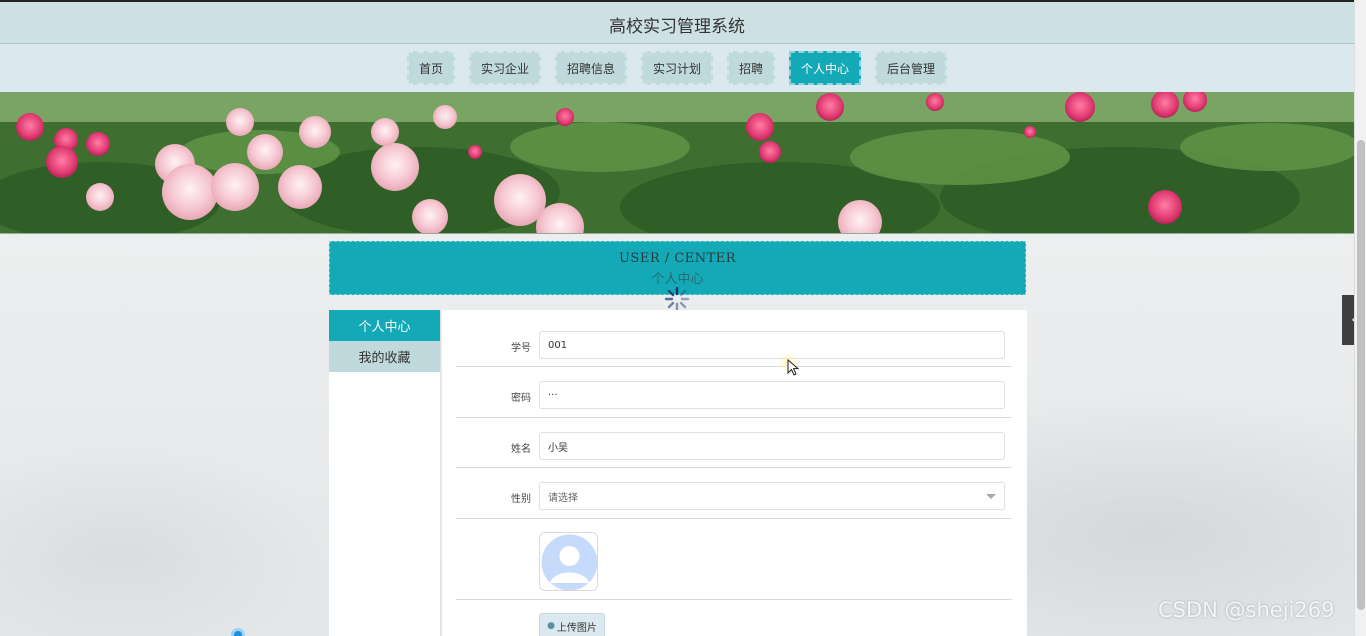  I want to click on nav-item-companies: 实习企业, so click(504, 68).